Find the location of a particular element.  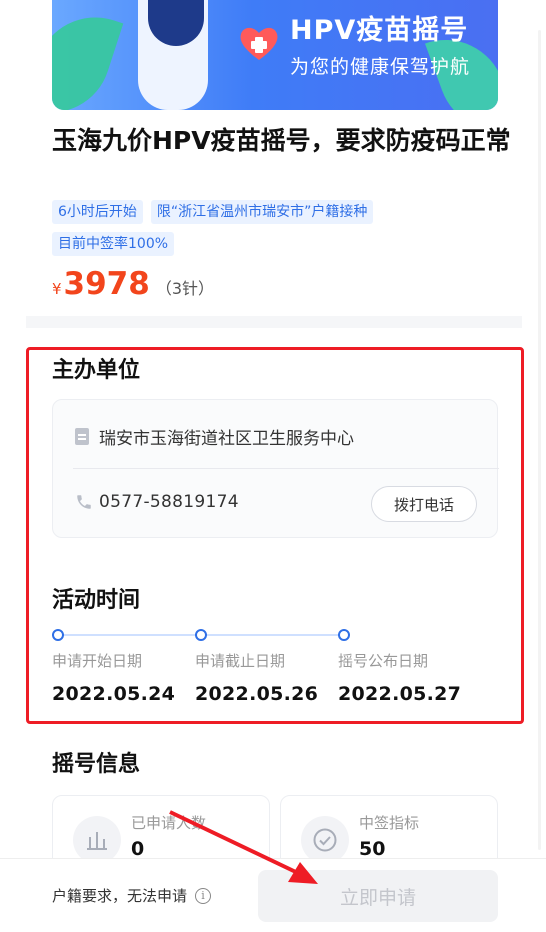

bar-chart-icon is located at coordinates (97, 841).